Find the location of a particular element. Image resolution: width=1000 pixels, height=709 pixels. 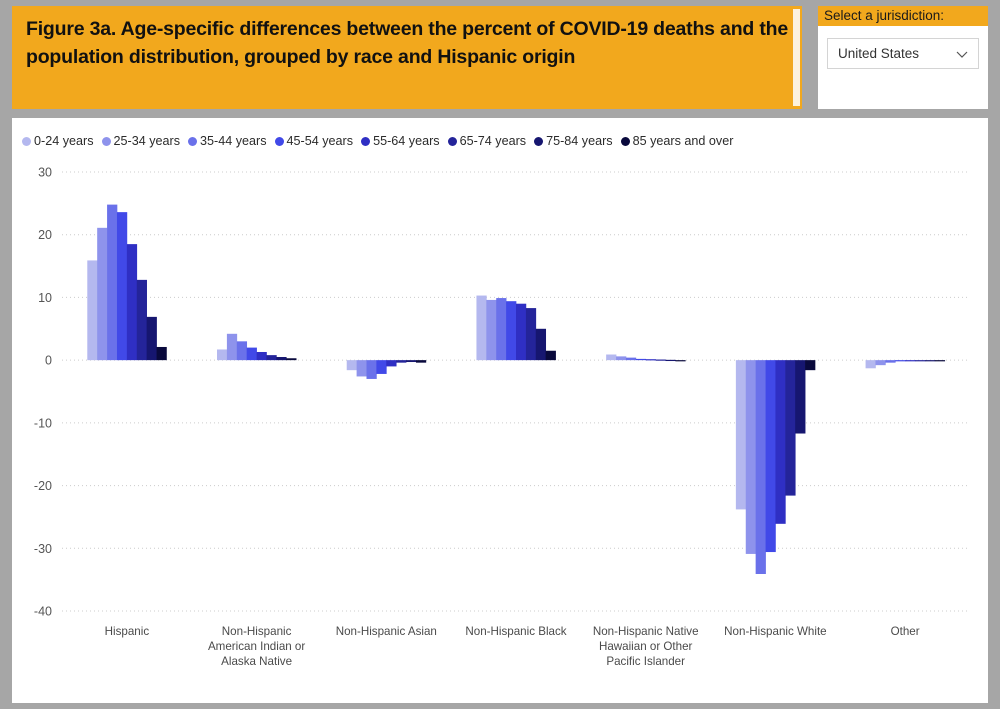

y-axis-tick-label: -10 is located at coordinates (43, 423).